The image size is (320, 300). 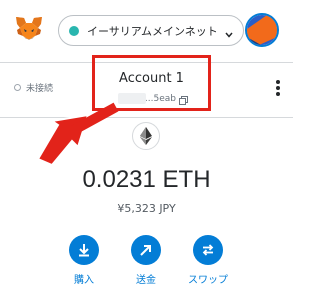 What do you see at coordinates (151, 78) in the screenshot?
I see `account-name: Account 1` at bounding box center [151, 78].